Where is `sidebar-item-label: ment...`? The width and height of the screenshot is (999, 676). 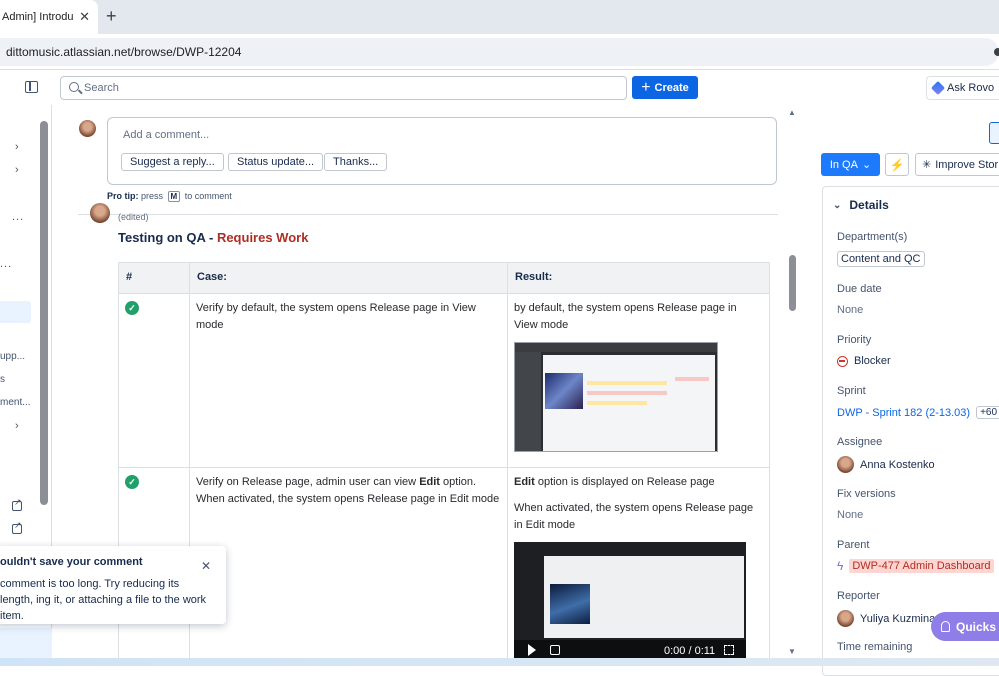
sidebar-item-label: ment... is located at coordinates (15, 402).